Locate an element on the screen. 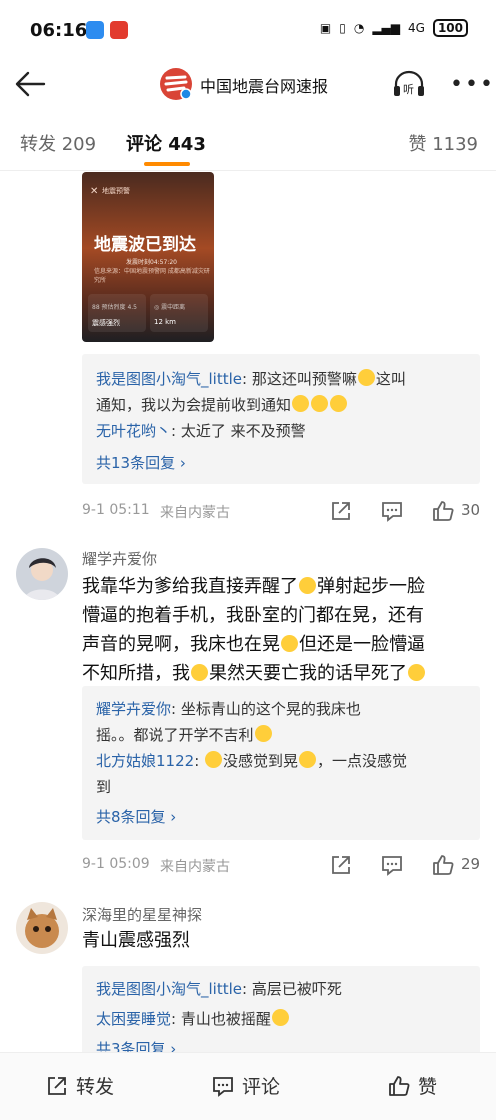 The image size is (496, 1120). back-arrow-icon is located at coordinates (30, 84).